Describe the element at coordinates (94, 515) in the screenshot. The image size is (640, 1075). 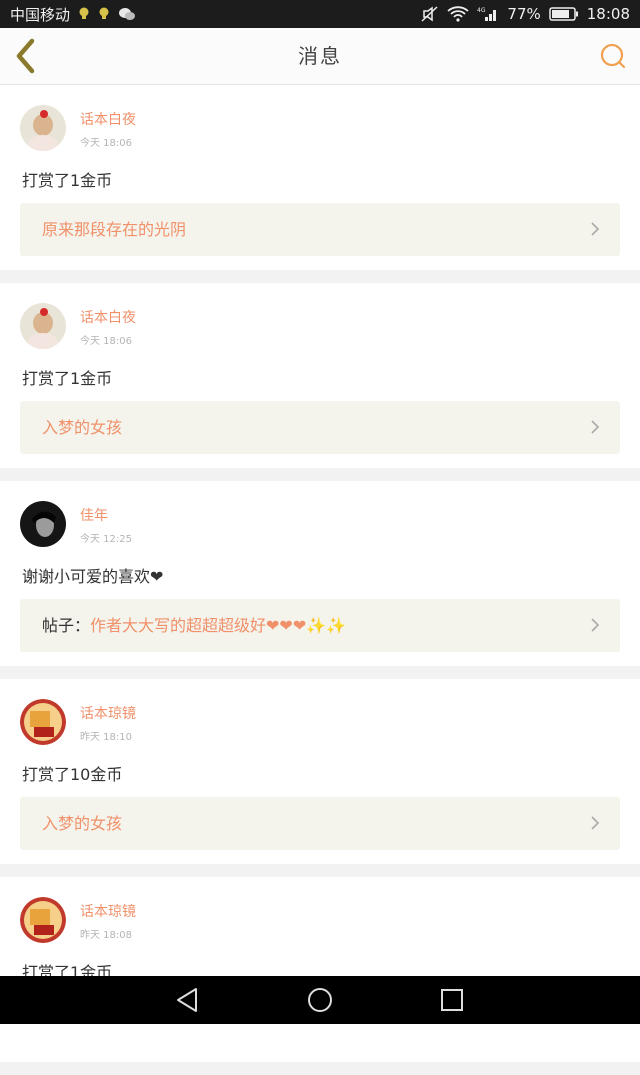
I see `username: 佳年` at that location.